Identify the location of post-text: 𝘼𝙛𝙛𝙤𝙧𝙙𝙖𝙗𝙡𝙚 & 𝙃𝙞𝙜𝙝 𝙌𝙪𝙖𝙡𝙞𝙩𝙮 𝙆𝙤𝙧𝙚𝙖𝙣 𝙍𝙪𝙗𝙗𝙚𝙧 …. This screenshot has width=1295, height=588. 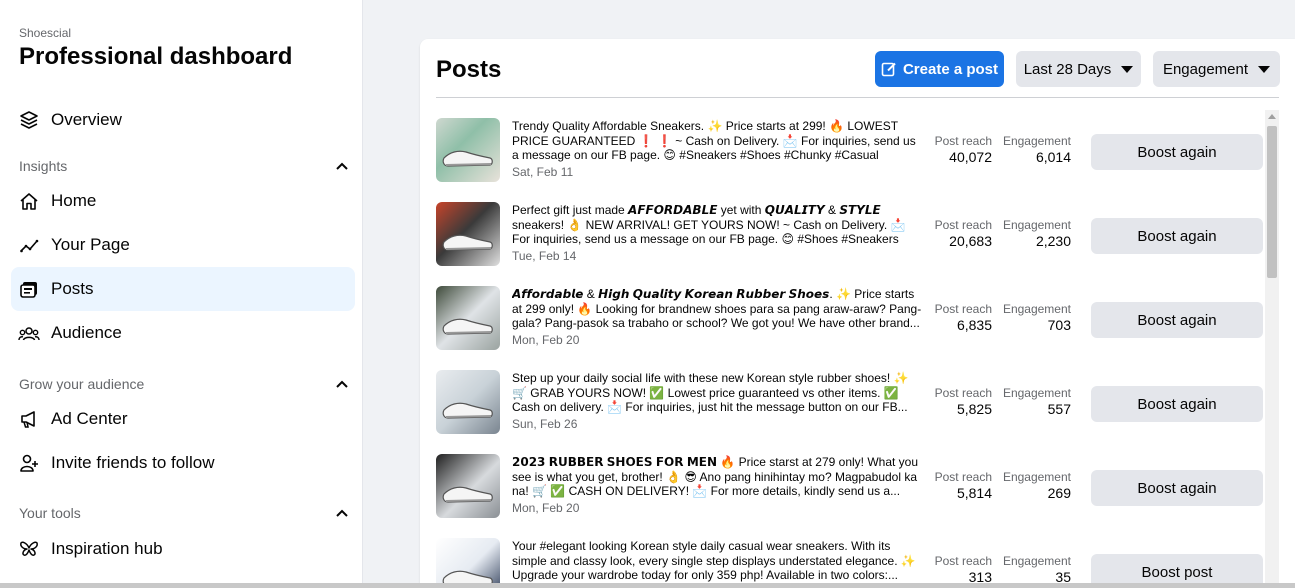
(718, 309).